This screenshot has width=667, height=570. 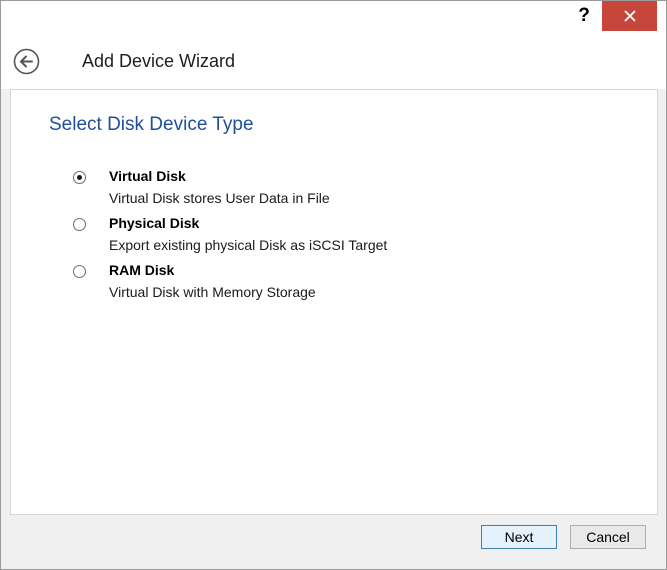 What do you see at coordinates (333, 542) in the screenshot?
I see `wizard-footer: Next Cancel` at bounding box center [333, 542].